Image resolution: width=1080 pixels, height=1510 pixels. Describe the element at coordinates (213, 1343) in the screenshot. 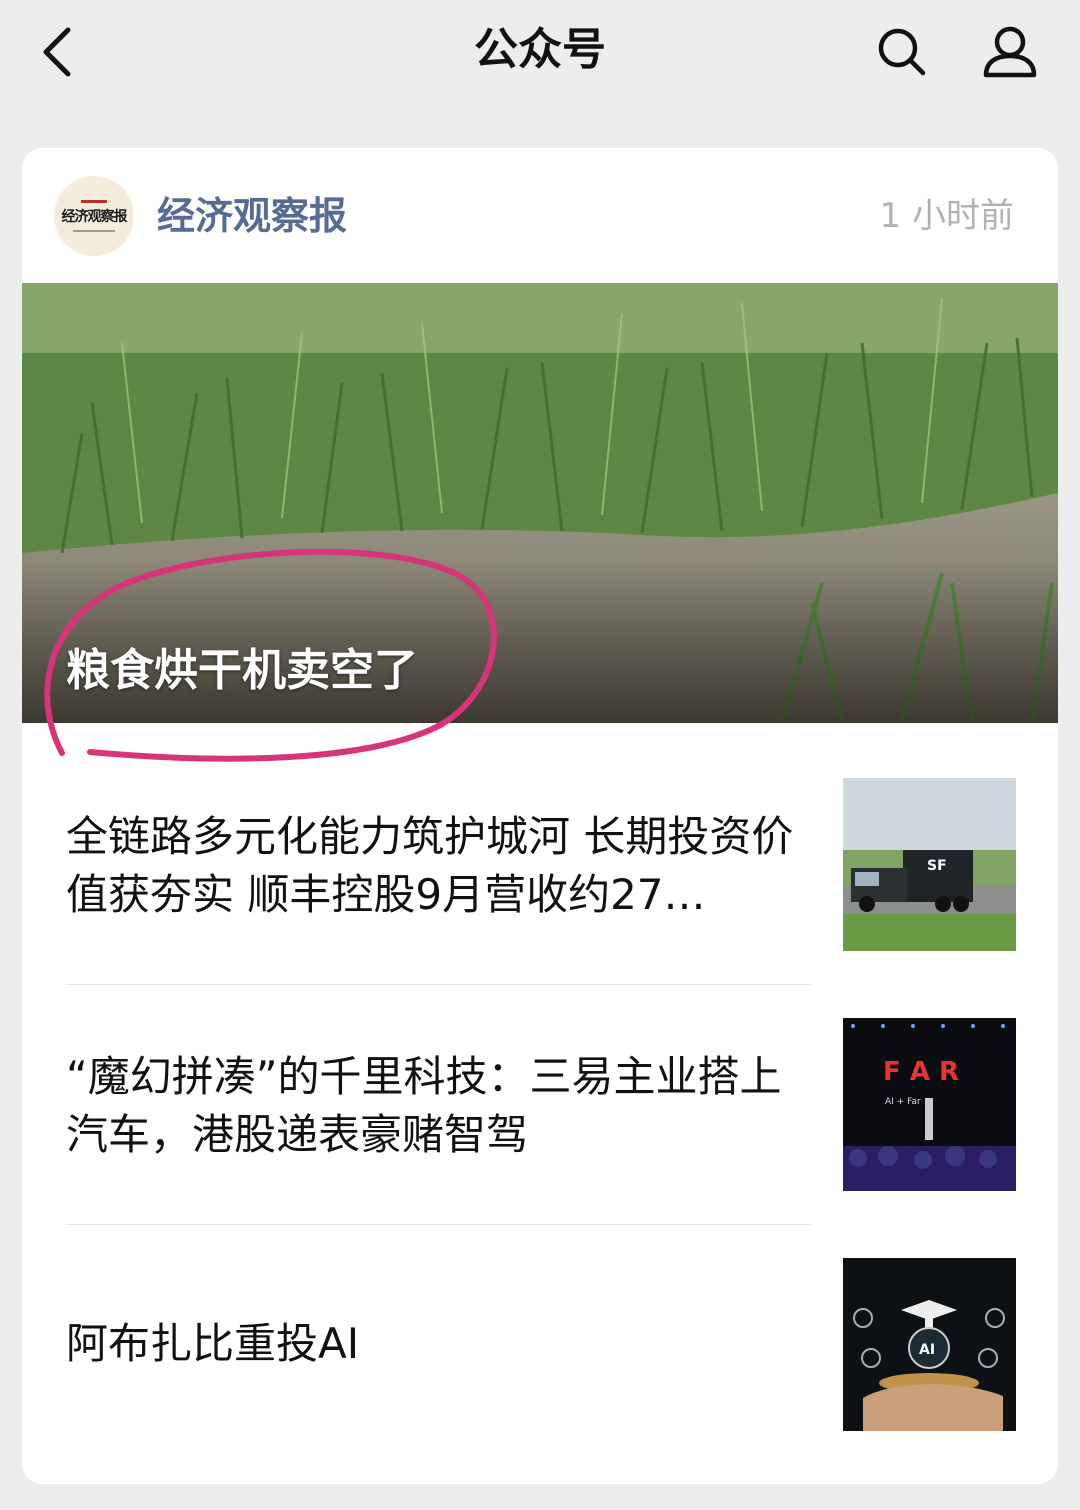

I see `article-title: 阿布扎比重投AI` at that location.